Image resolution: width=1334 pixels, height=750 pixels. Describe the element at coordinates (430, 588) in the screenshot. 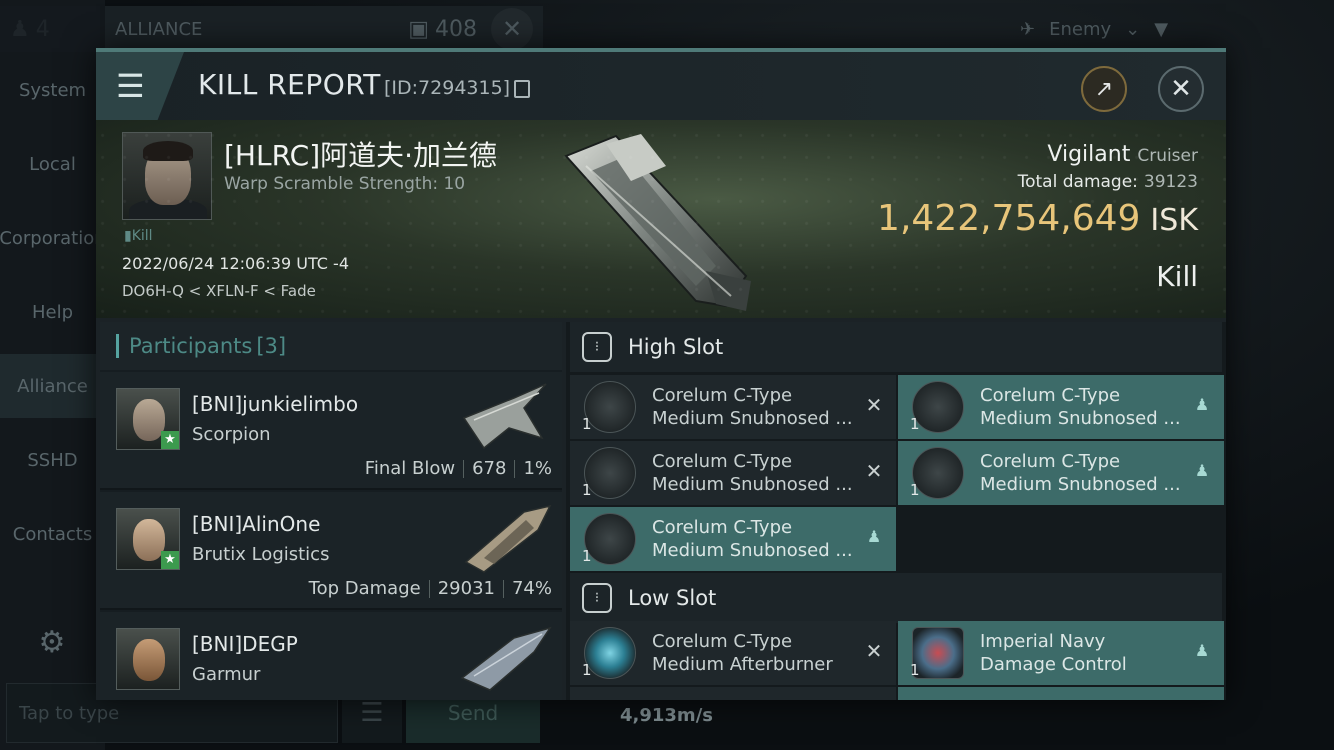

I see `participant-stats: Top Damage 29031 74%` at that location.